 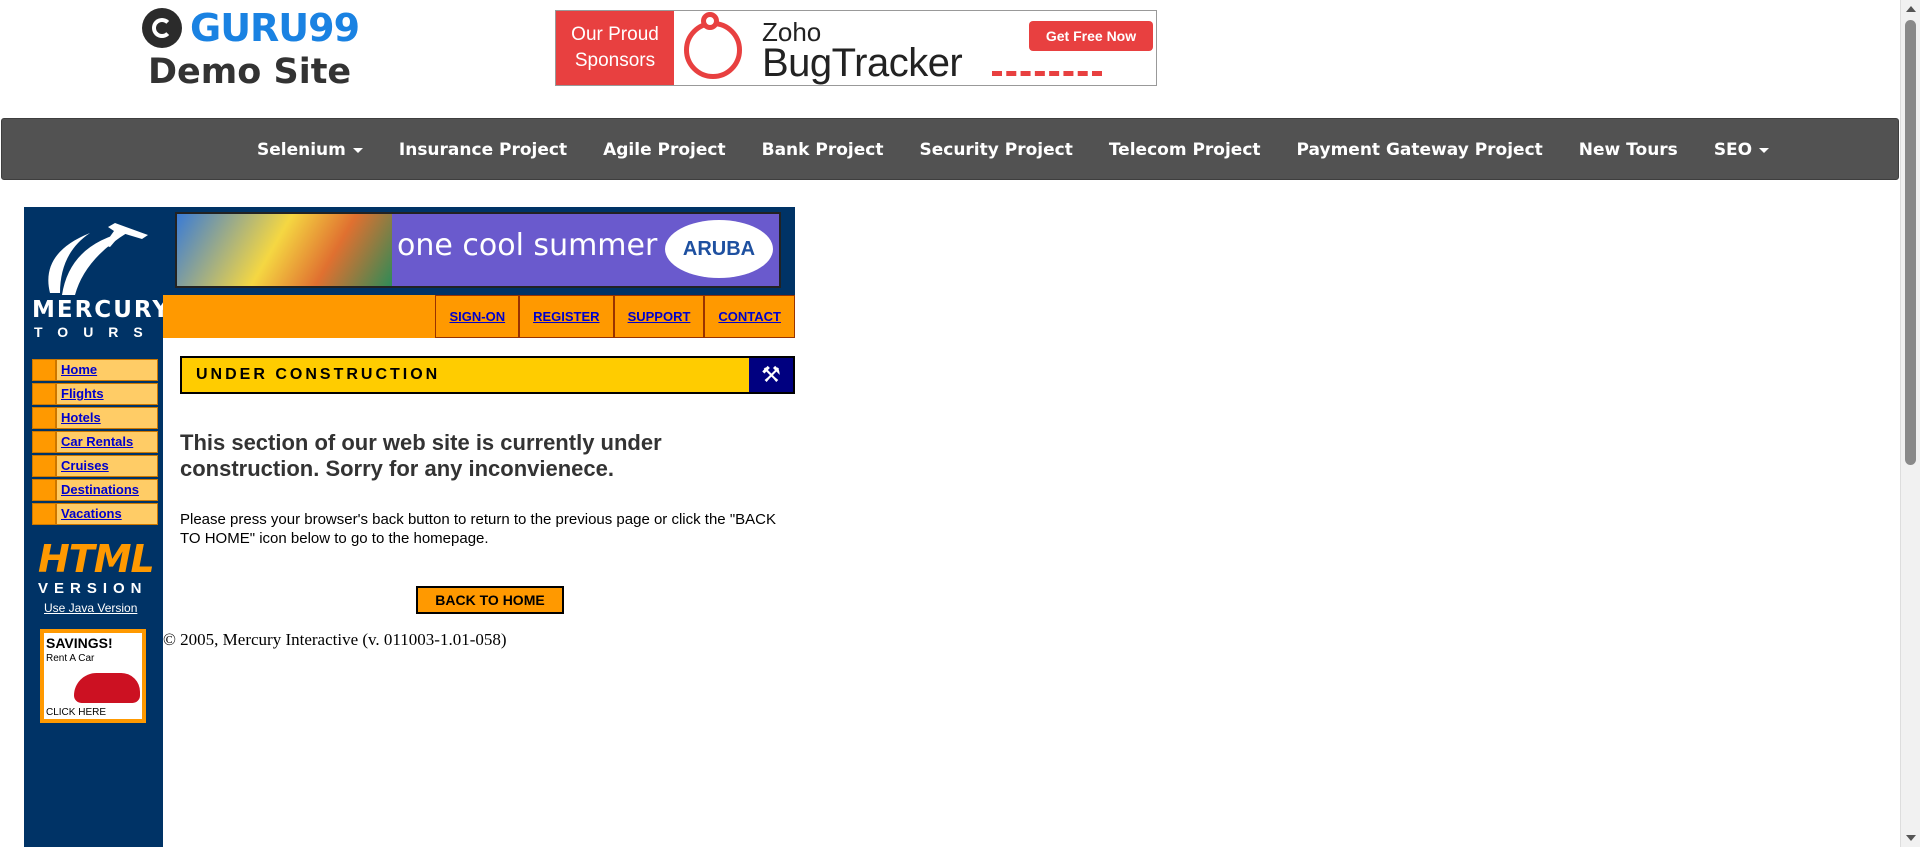 I want to click on side-menu-item-home: Home, so click(x=95, y=370).